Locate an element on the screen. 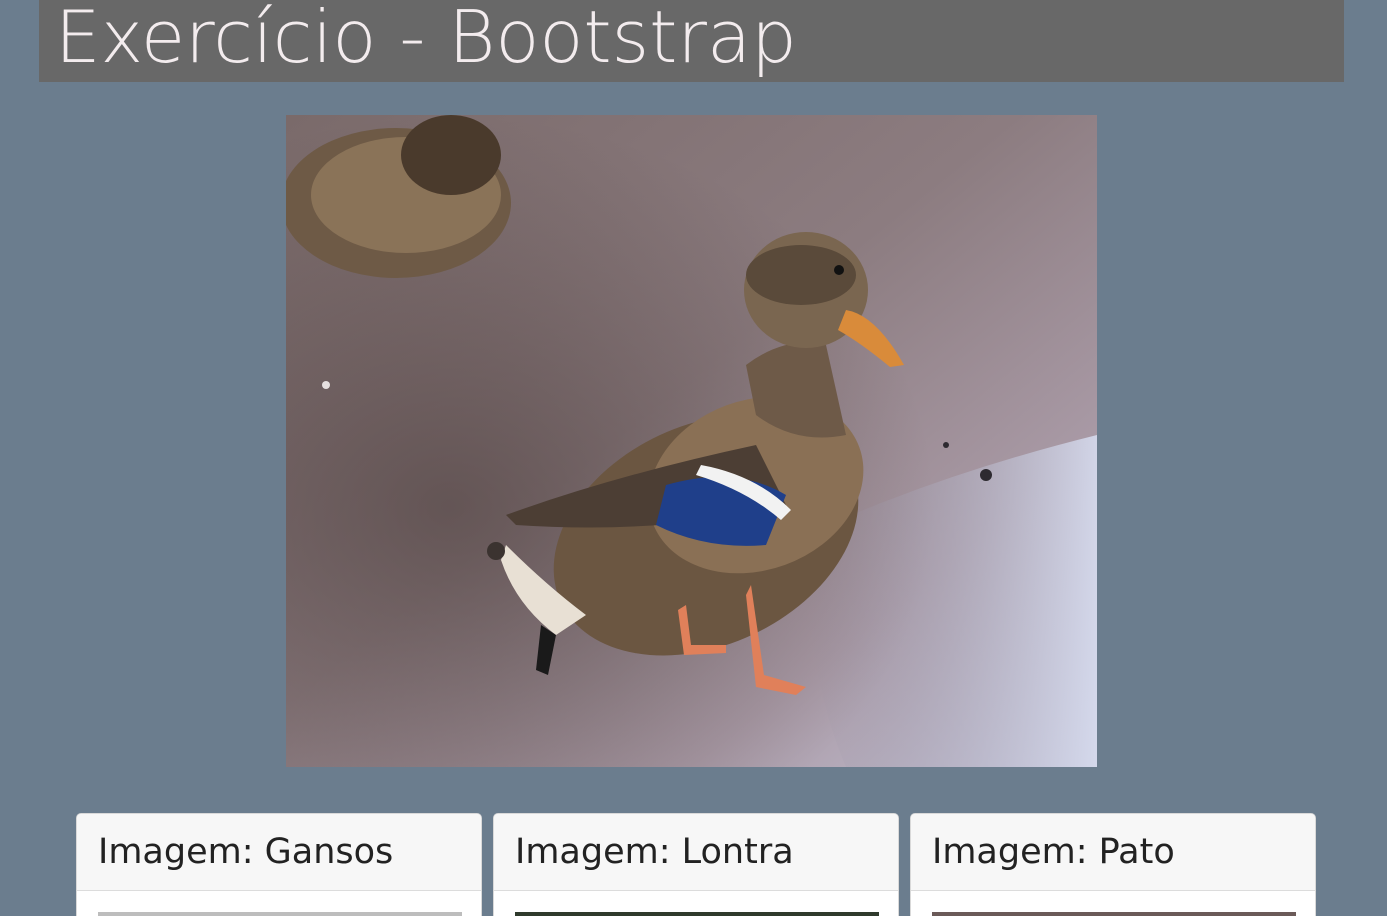 This screenshot has width=1387, height=916. card-header: Imagem: Gansos is located at coordinates (279, 852).